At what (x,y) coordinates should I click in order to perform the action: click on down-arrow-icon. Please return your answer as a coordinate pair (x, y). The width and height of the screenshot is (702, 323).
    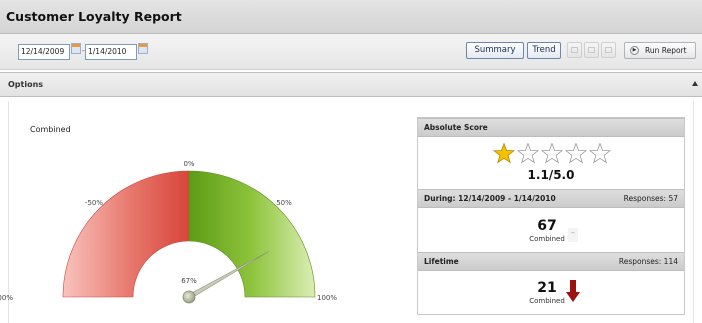
    Looking at the image, I should click on (573, 291).